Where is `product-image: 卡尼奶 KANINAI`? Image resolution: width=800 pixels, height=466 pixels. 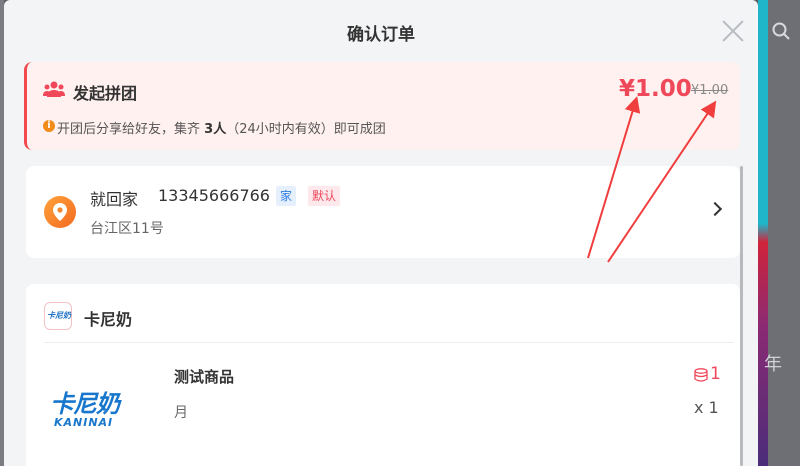
product-image: 卡尼奶 KANINAI is located at coordinates (97, 412).